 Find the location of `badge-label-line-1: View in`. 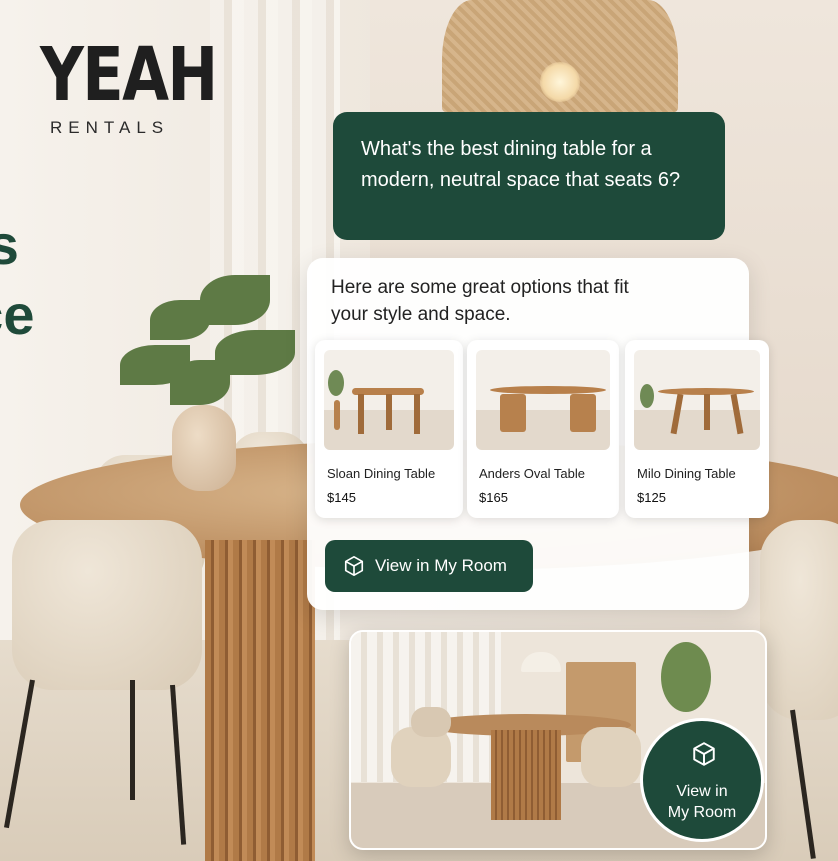

badge-label-line-1: View in is located at coordinates (702, 791).